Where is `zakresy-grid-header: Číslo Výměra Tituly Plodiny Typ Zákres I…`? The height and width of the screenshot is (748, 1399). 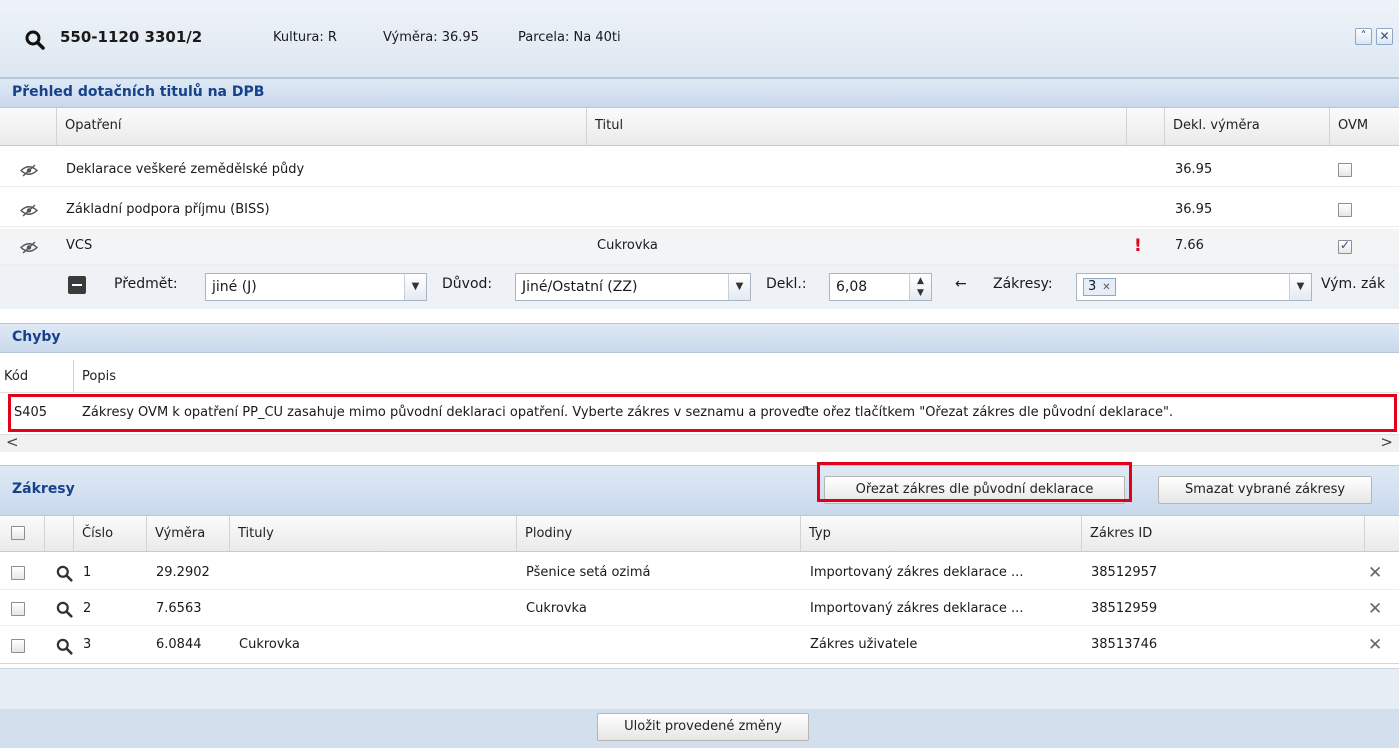 zakresy-grid-header: Číslo Výměra Tituly Plodiny Typ Zákres I… is located at coordinates (699, 534).